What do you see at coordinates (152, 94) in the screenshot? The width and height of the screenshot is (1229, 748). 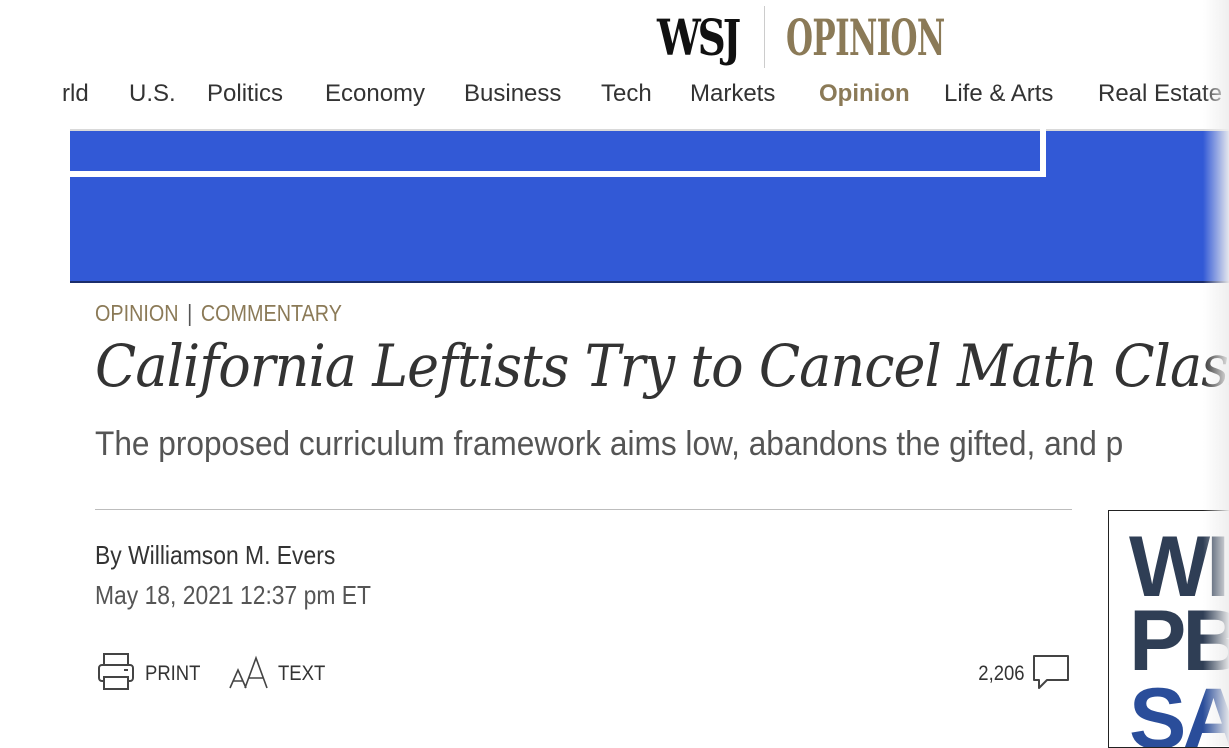 I see `nav-item-us: U.S.` at bounding box center [152, 94].